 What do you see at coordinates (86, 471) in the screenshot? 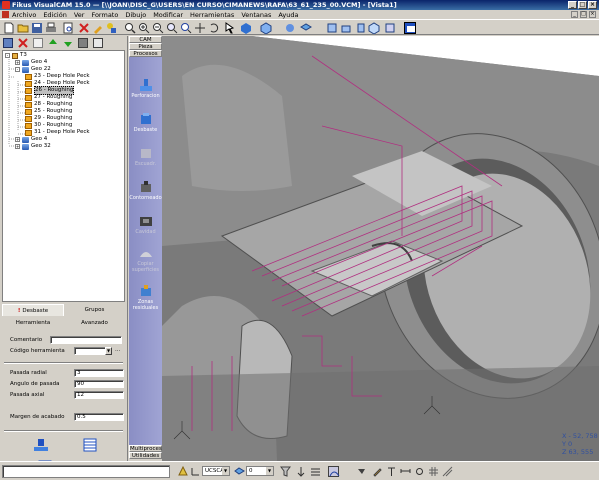
I see `command-input` at bounding box center [86, 471].